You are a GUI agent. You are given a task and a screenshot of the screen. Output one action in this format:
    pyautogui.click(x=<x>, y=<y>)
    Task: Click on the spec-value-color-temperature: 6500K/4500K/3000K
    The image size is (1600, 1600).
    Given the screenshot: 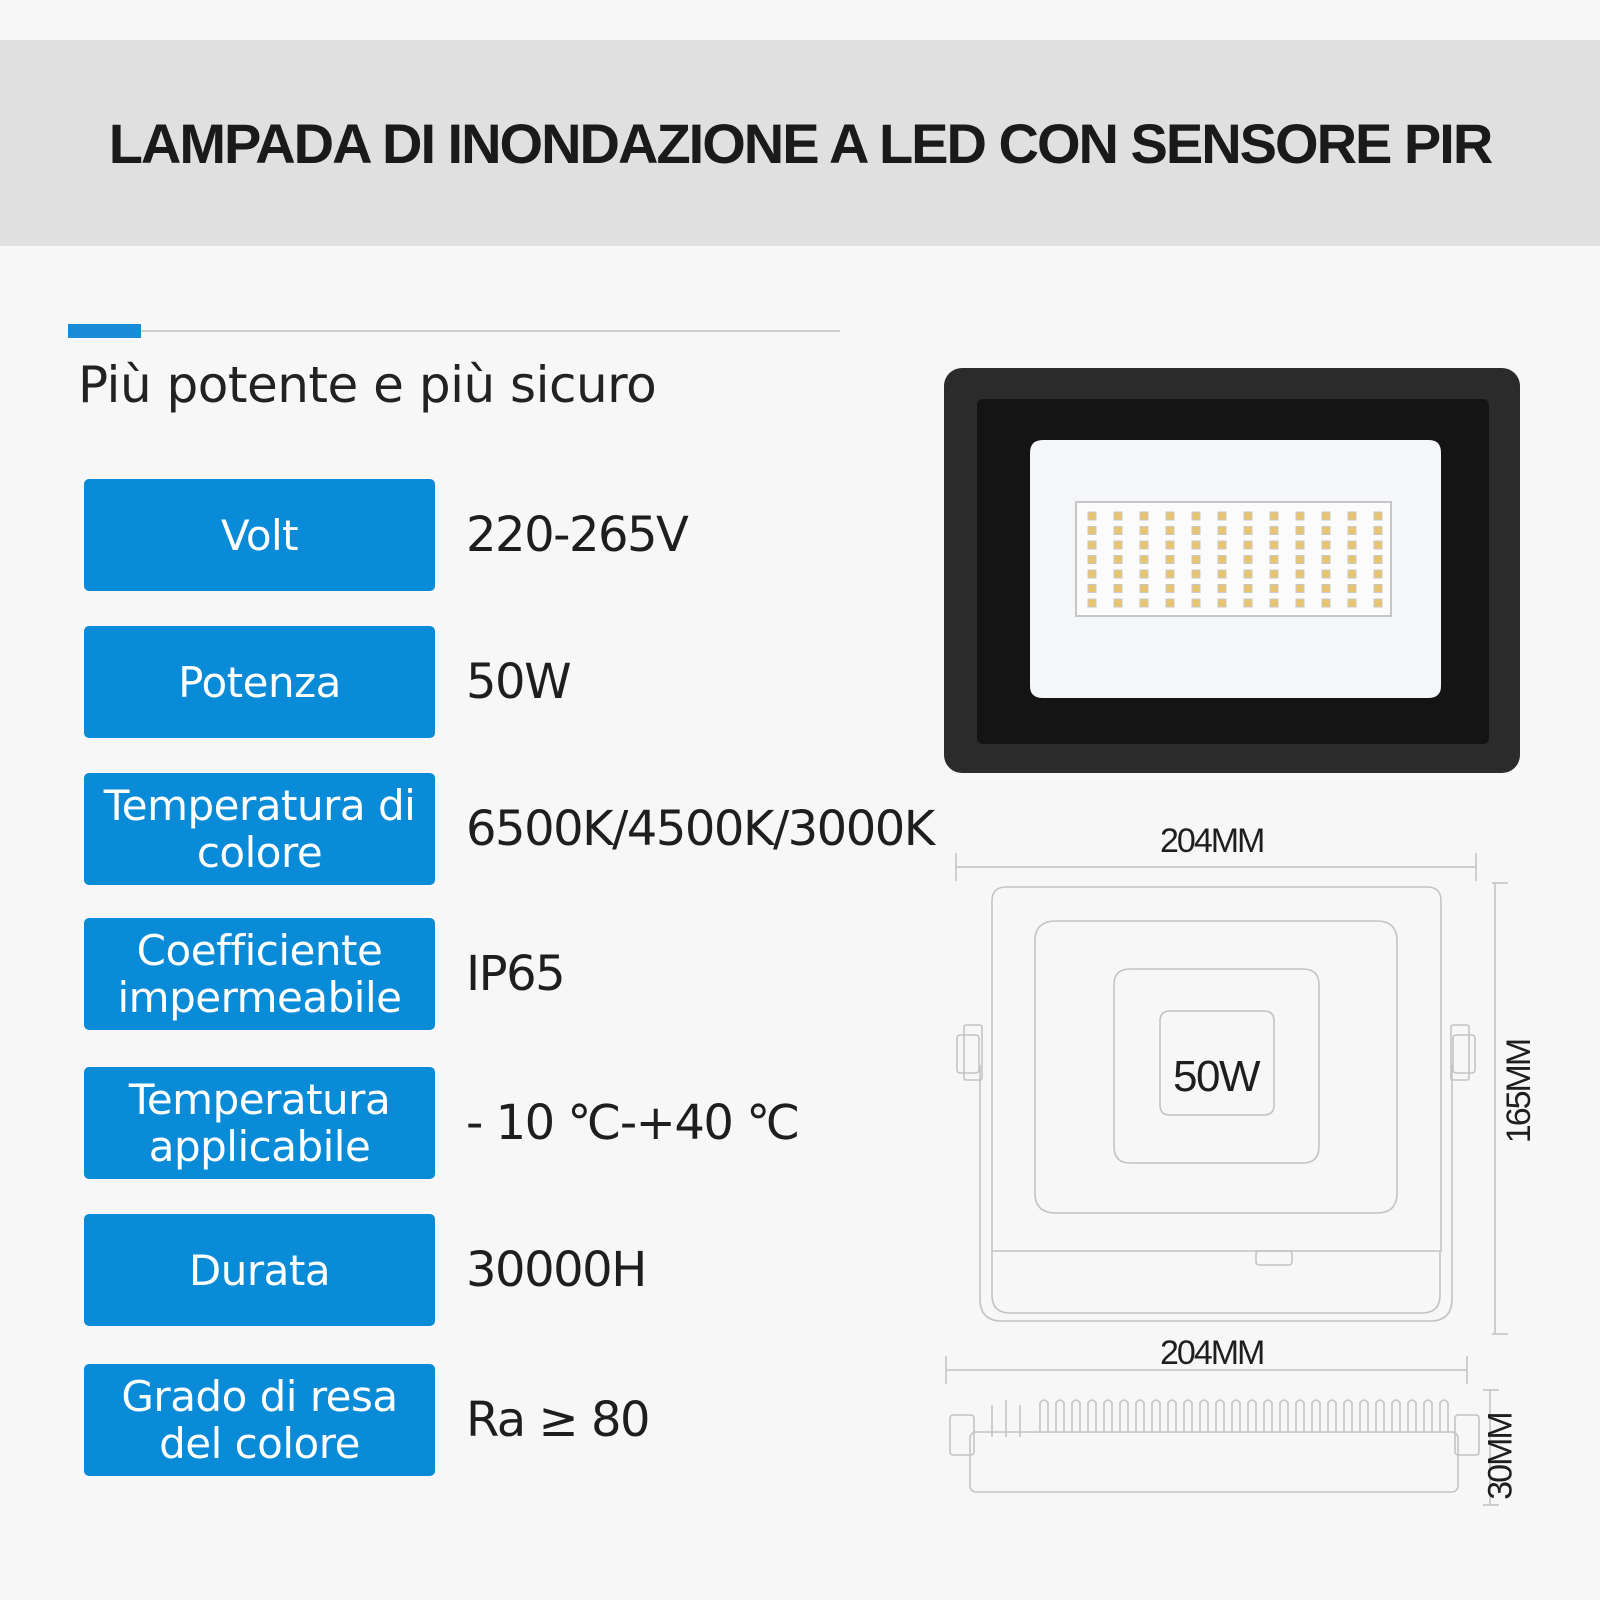 What is the action you would take?
    pyautogui.click(x=700, y=829)
    